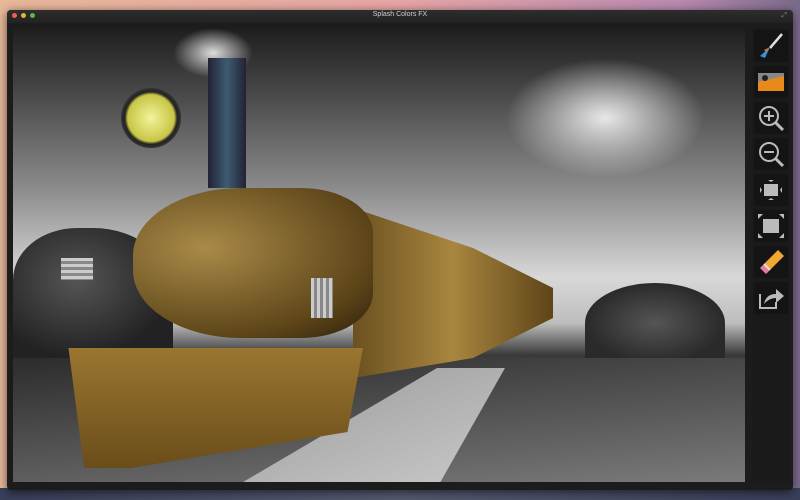  I want to click on paintbrush-icon, so click(771, 45).